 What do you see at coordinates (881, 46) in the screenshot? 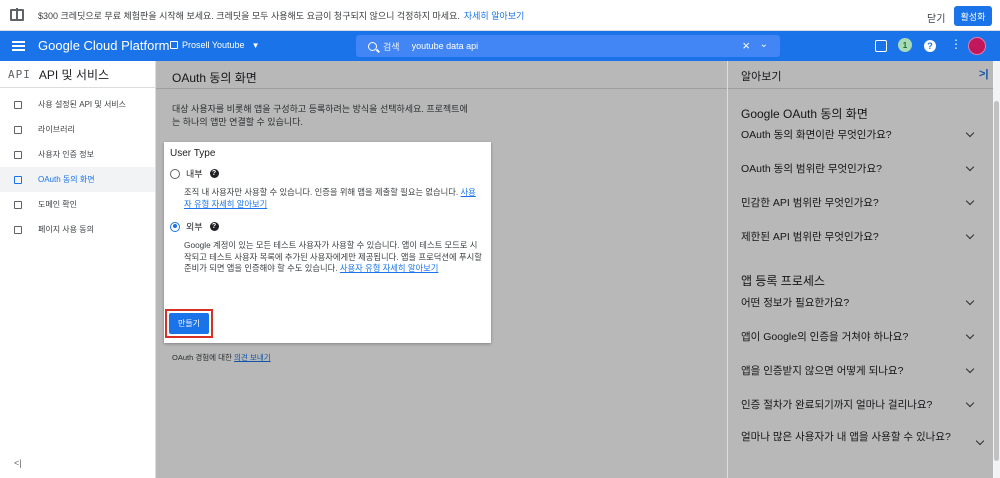
I see `cloud-shell-icon` at bounding box center [881, 46].